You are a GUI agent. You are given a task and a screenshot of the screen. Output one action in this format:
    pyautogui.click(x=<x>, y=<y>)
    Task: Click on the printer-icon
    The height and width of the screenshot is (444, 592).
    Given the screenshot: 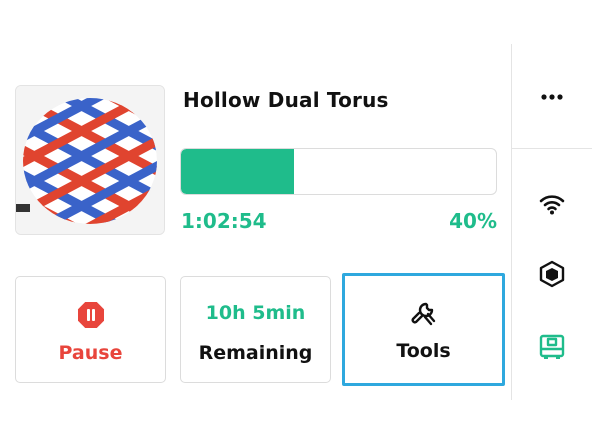 What is the action you would take?
    pyautogui.click(x=552, y=346)
    